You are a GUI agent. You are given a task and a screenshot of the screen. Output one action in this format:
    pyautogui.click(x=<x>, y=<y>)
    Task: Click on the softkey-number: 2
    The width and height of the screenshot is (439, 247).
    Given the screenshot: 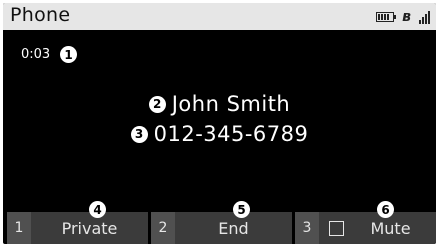 What is the action you would take?
    pyautogui.click(x=163, y=228)
    